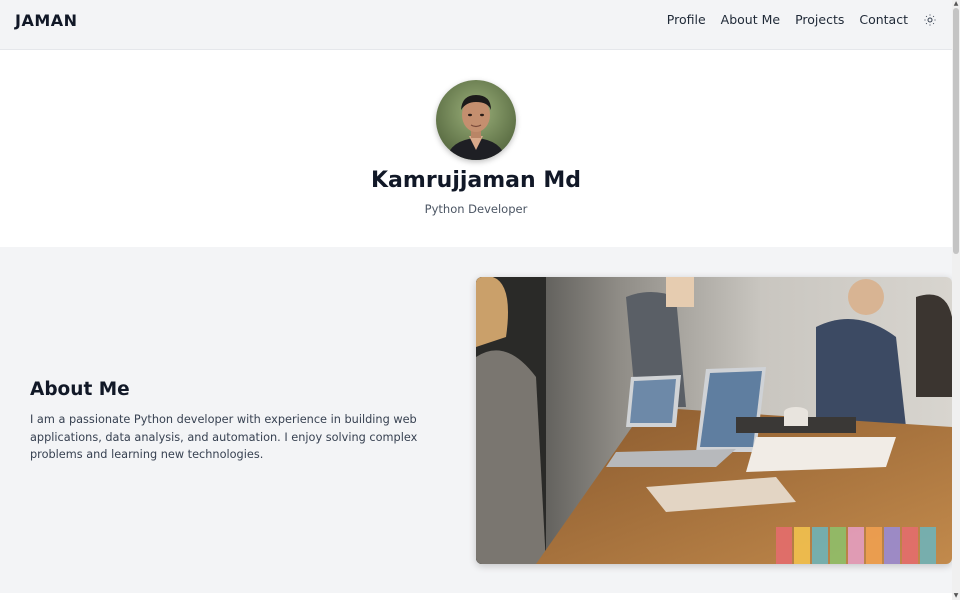 The height and width of the screenshot is (600, 960). I want to click on profile-role: Python Developer, so click(476, 209).